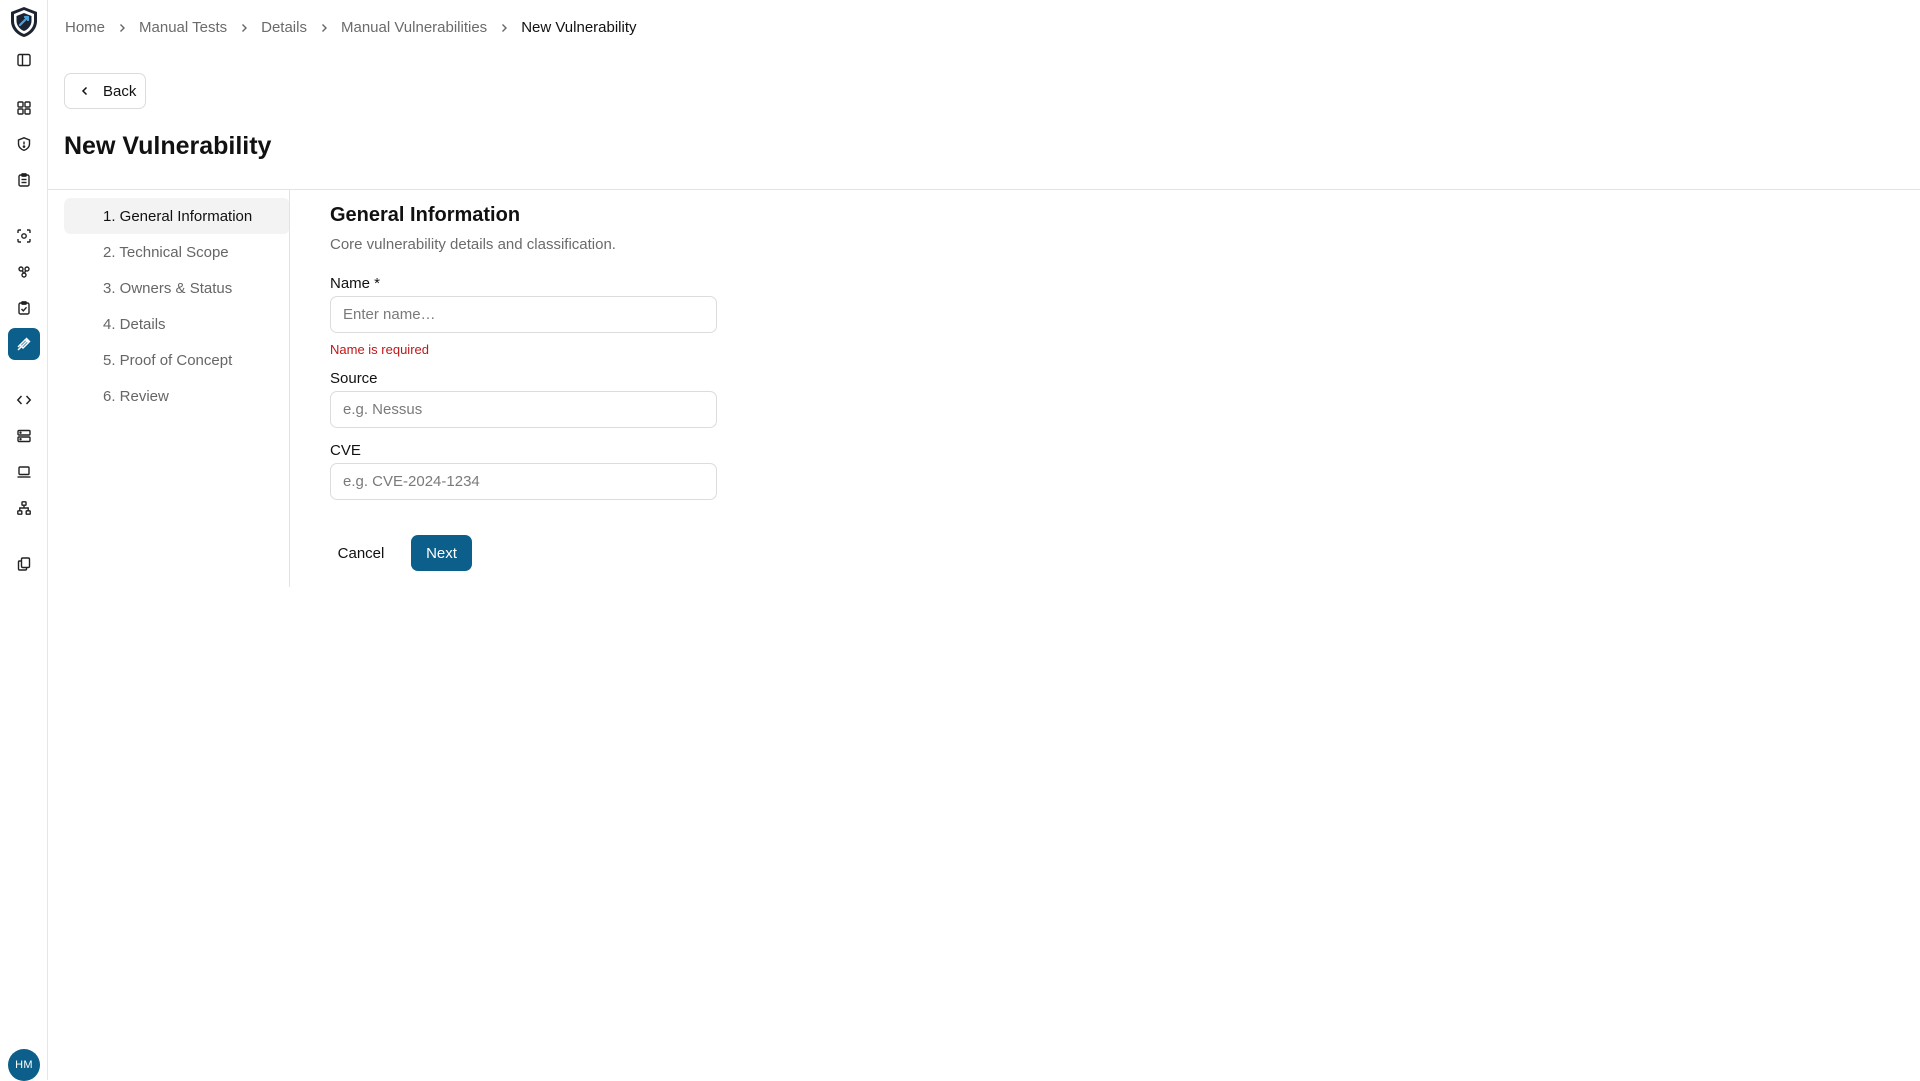  What do you see at coordinates (120, 91) in the screenshot?
I see `back-button-label: Back` at bounding box center [120, 91].